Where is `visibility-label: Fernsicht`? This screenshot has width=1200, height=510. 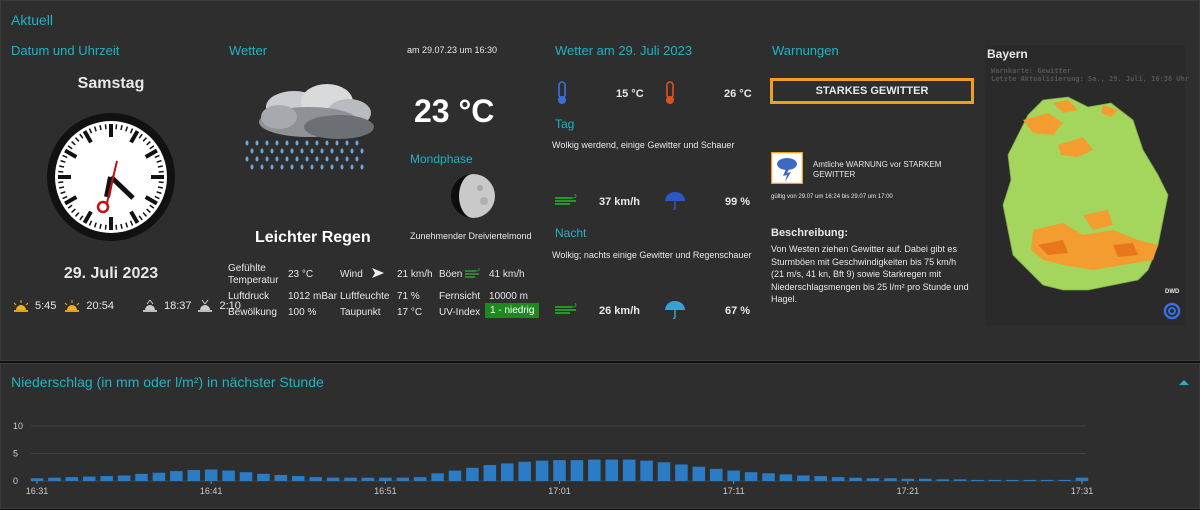
visibility-label: Fernsicht is located at coordinates (460, 296).